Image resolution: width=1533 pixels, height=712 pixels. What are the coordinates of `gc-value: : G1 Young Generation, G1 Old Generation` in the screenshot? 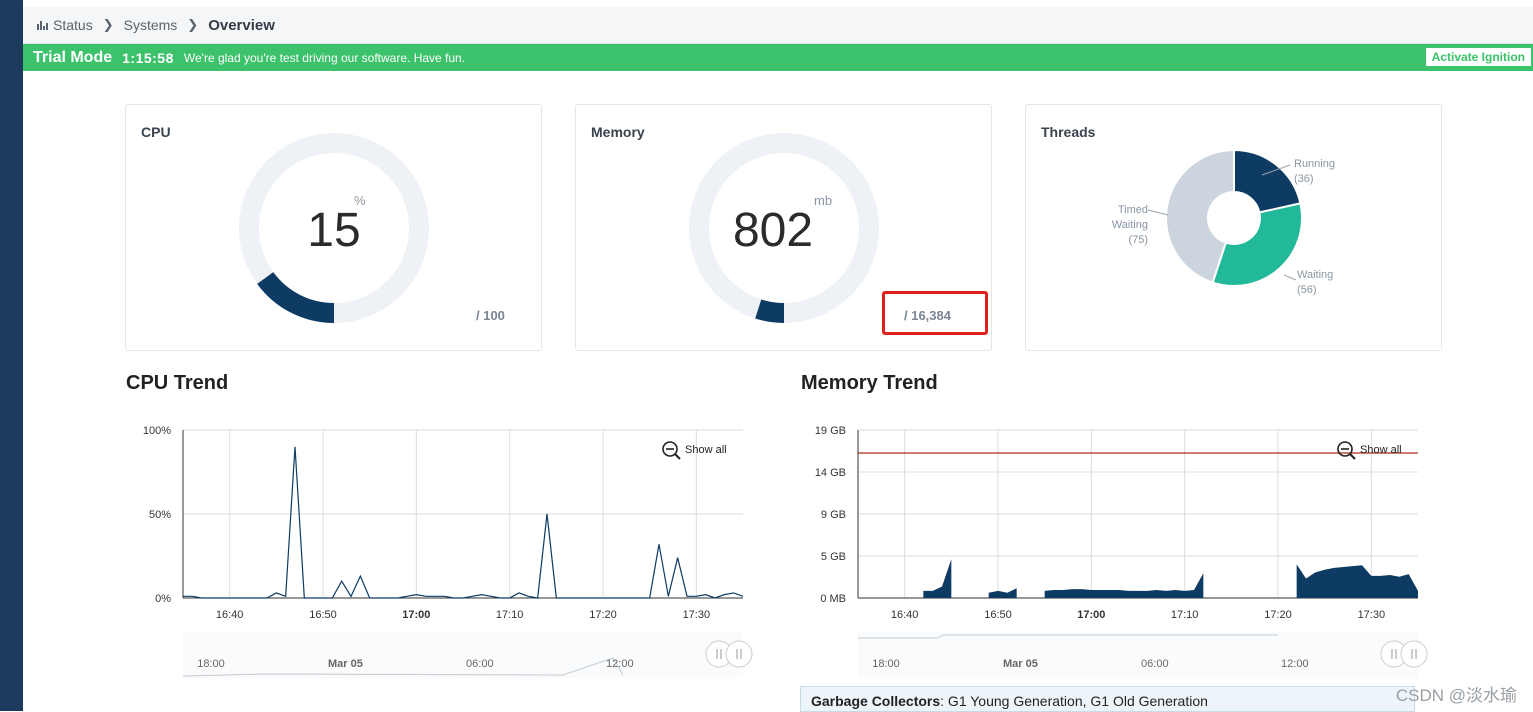 It's located at (1074, 701).